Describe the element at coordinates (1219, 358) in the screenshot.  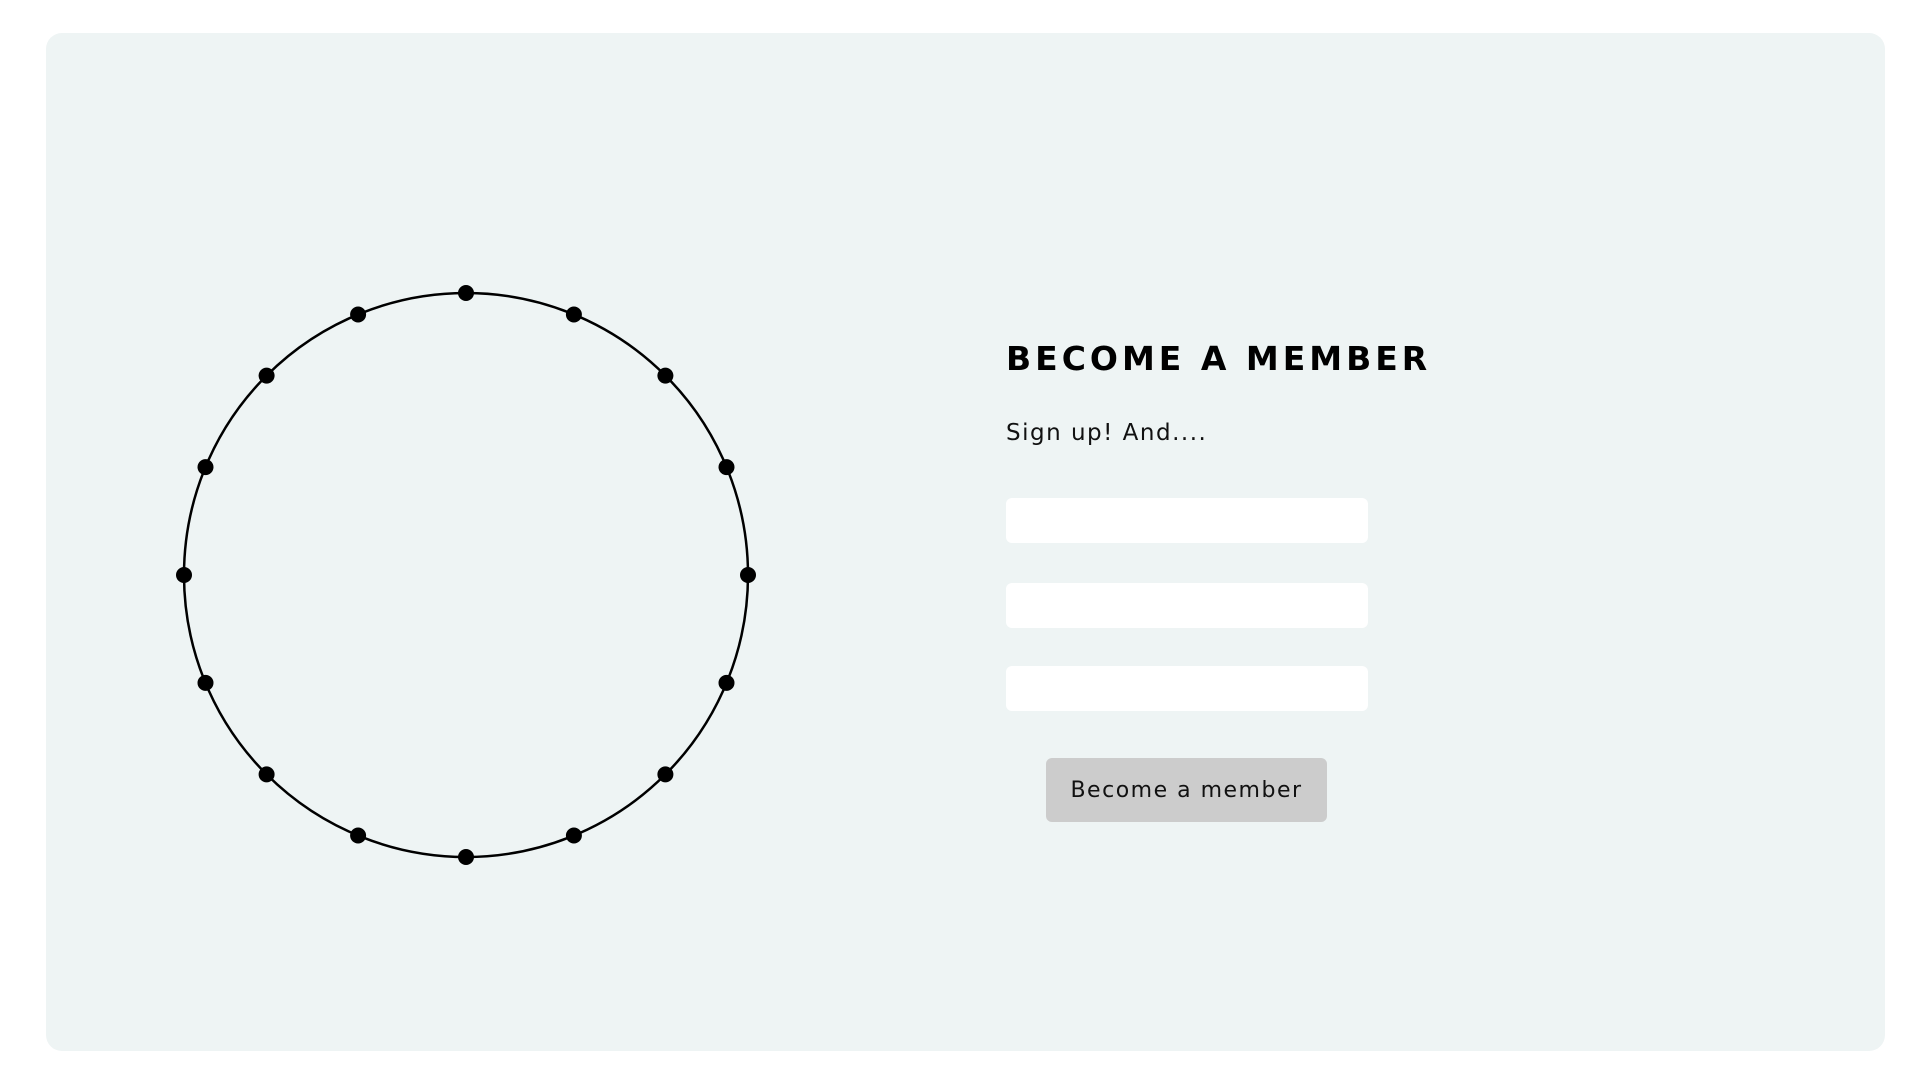
I see `page-title: BECOME A MEMBER` at that location.